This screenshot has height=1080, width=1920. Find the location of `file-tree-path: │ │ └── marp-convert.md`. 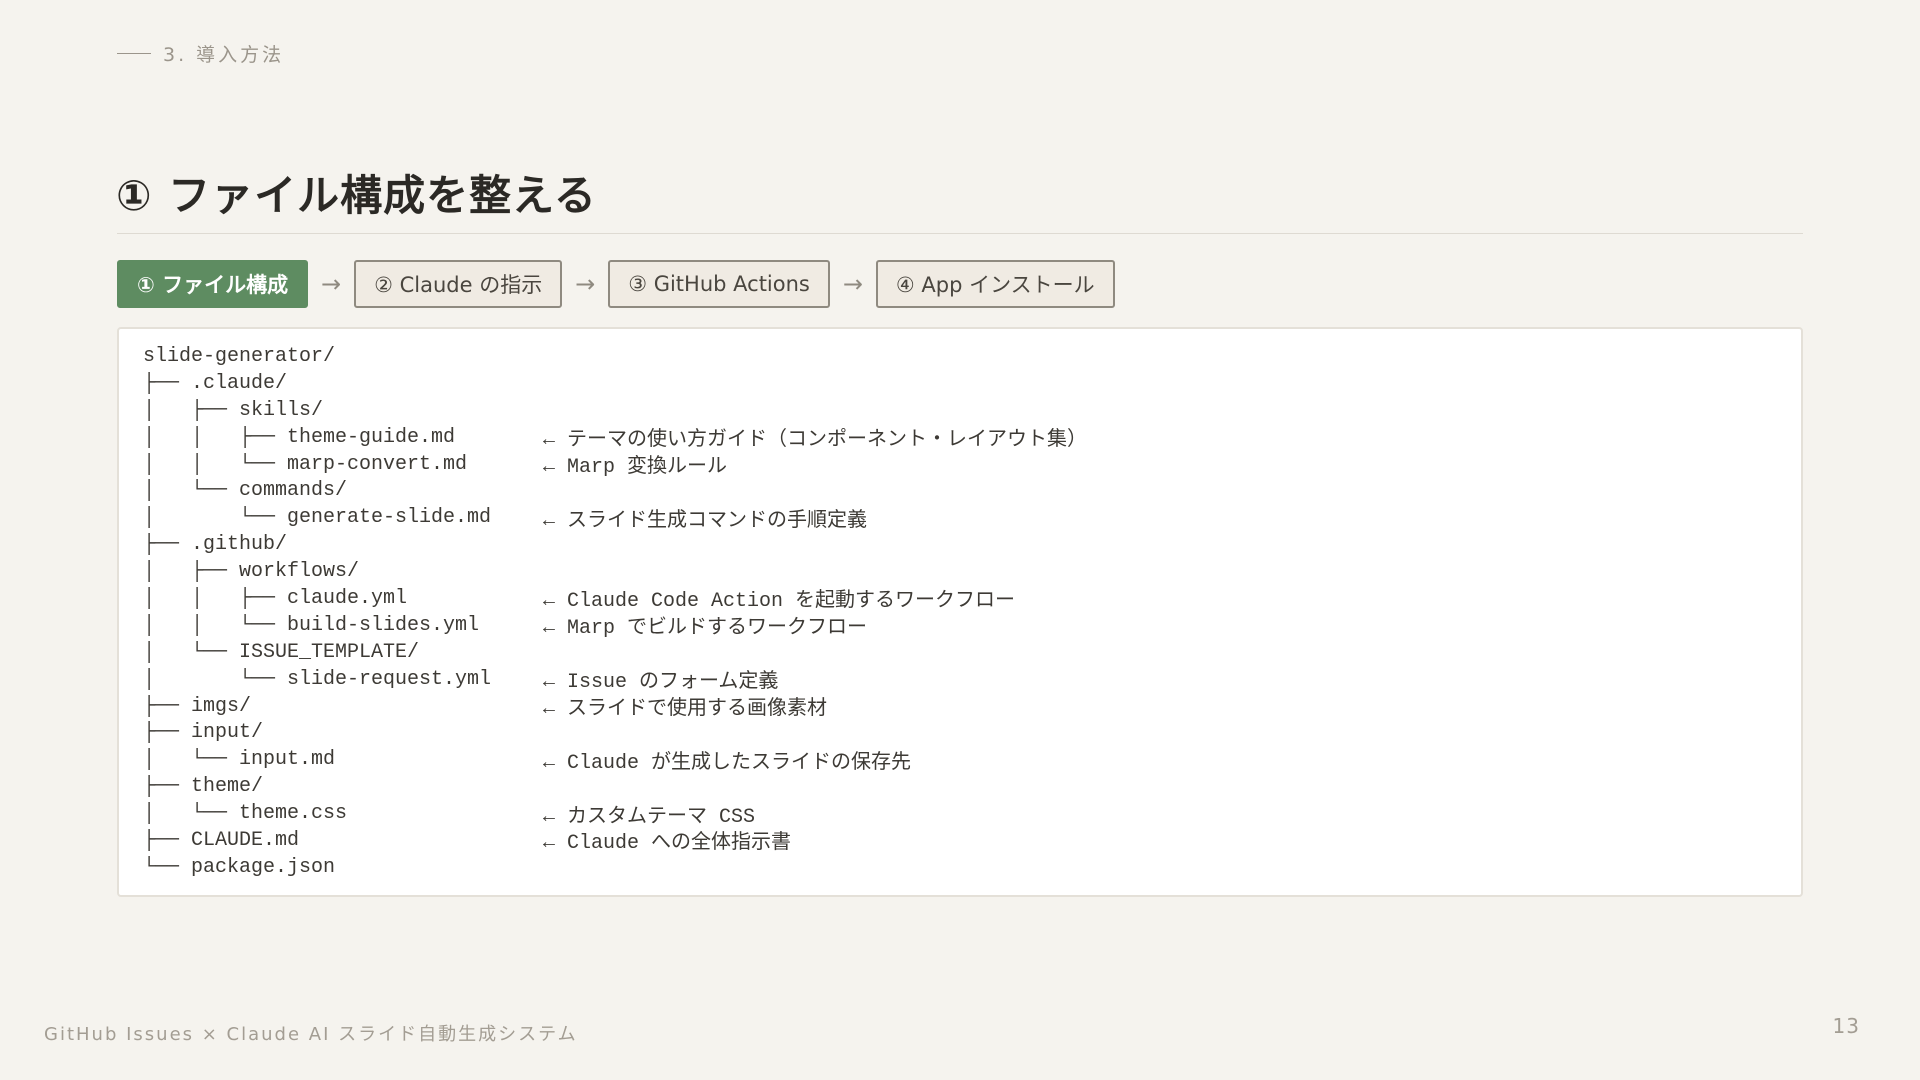

file-tree-path: │ │ └── marp-convert.md is located at coordinates (305, 464).